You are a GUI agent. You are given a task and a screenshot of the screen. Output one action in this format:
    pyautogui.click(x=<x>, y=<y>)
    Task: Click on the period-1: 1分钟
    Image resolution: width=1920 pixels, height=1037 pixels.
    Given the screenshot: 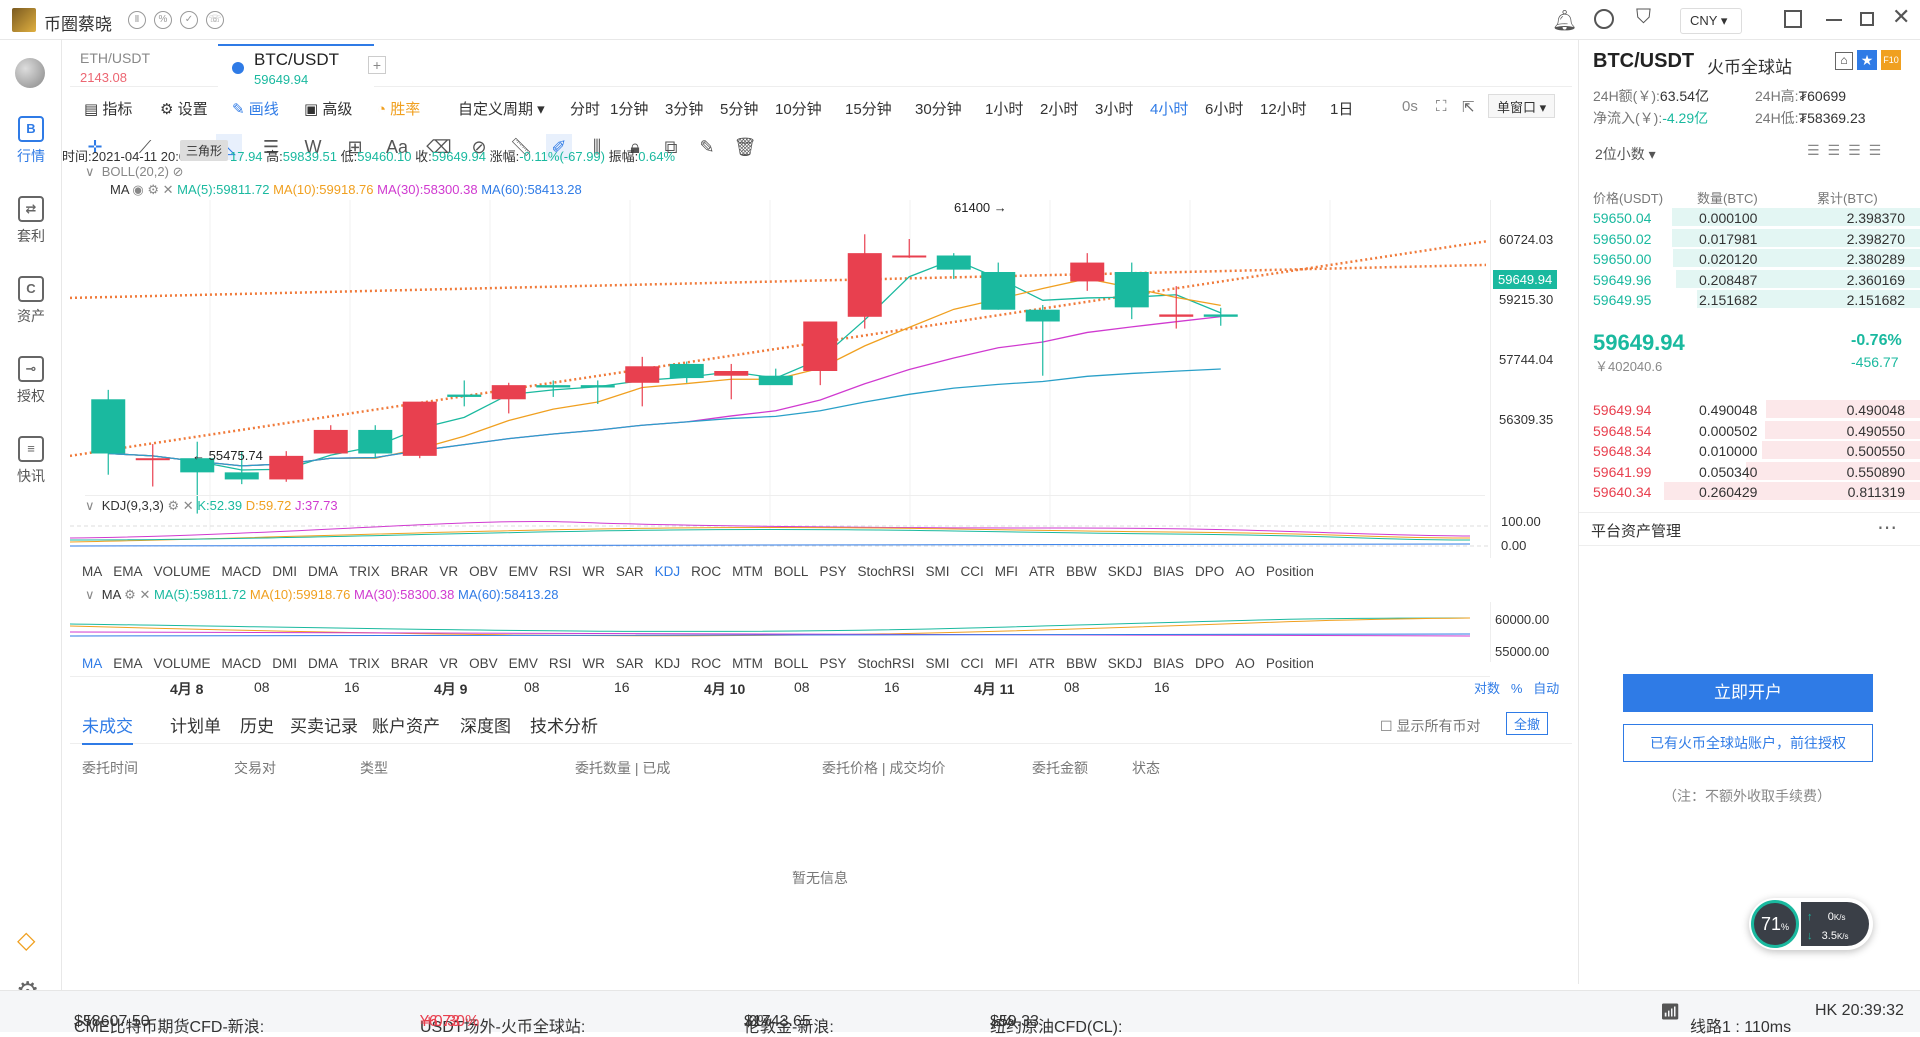 What is the action you would take?
    pyautogui.click(x=629, y=108)
    